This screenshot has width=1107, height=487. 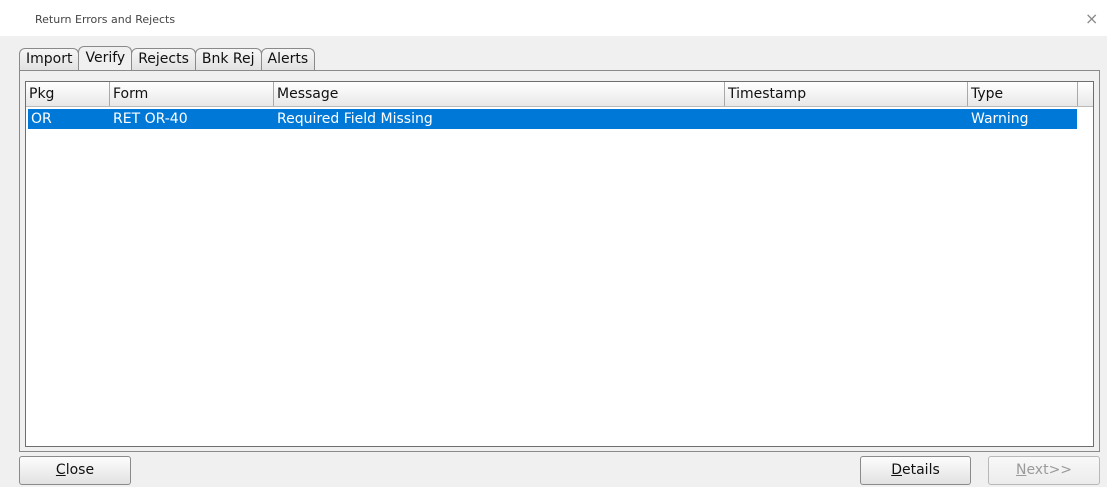 I want to click on next-button: Next>>, so click(x=1044, y=470).